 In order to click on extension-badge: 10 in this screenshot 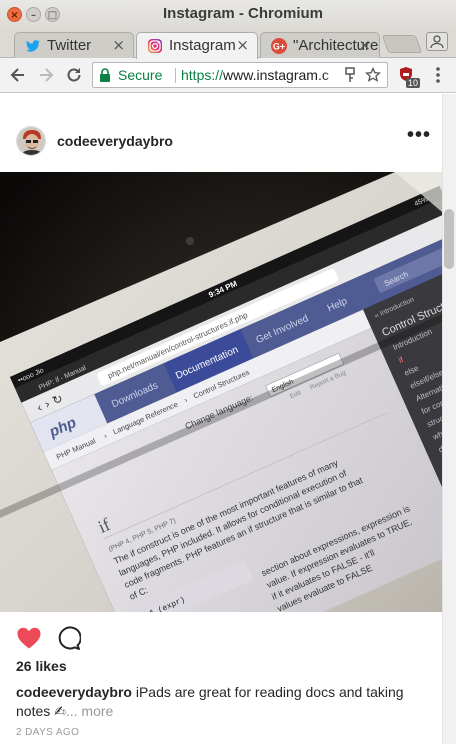, I will do `click(413, 83)`.